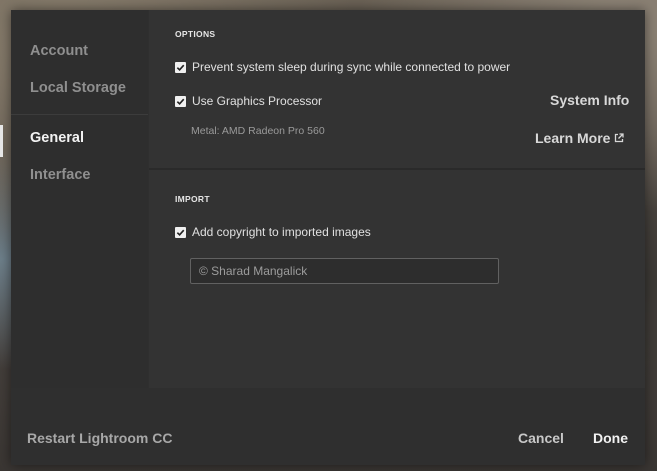 Image resolution: width=657 pixels, height=471 pixels. What do you see at coordinates (192, 199) in the screenshot?
I see `import-section-title: IMPORT` at bounding box center [192, 199].